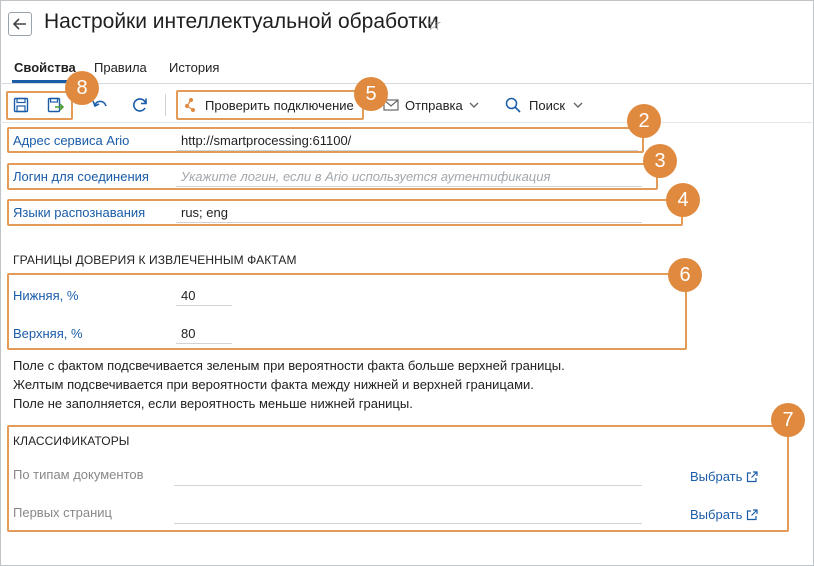 The height and width of the screenshot is (566, 814). I want to click on check-connection-button: Проверить подключение, so click(269, 105).